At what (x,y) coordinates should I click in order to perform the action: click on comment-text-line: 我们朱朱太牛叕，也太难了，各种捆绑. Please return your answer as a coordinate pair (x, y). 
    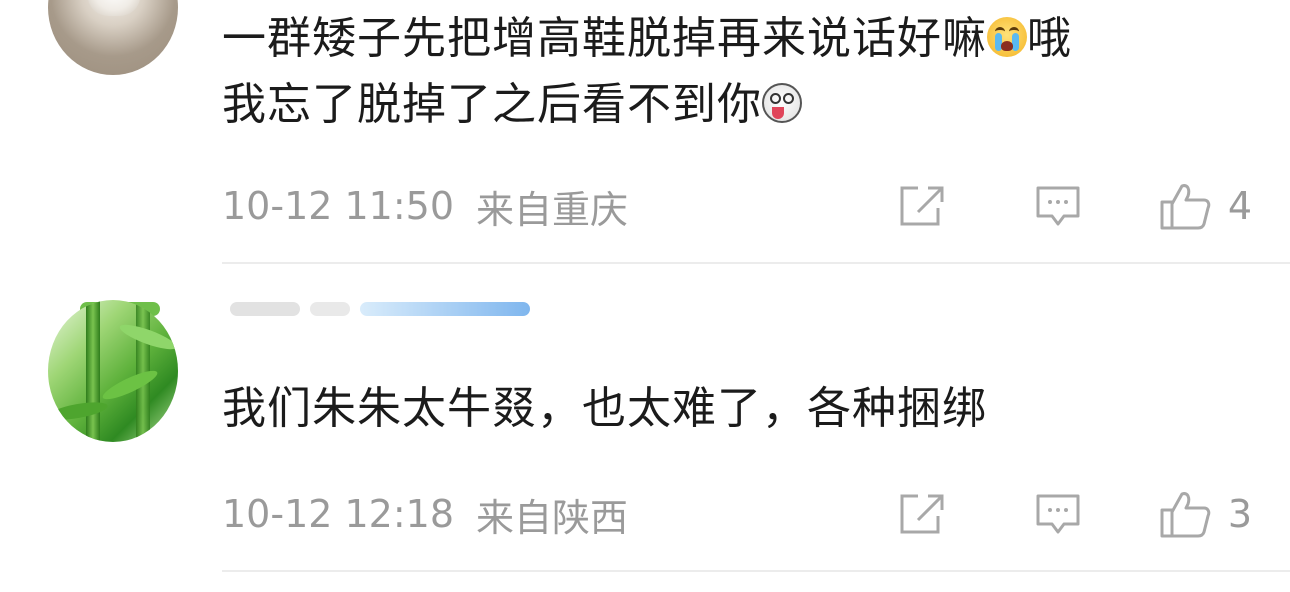
    Looking at the image, I should click on (604, 408).